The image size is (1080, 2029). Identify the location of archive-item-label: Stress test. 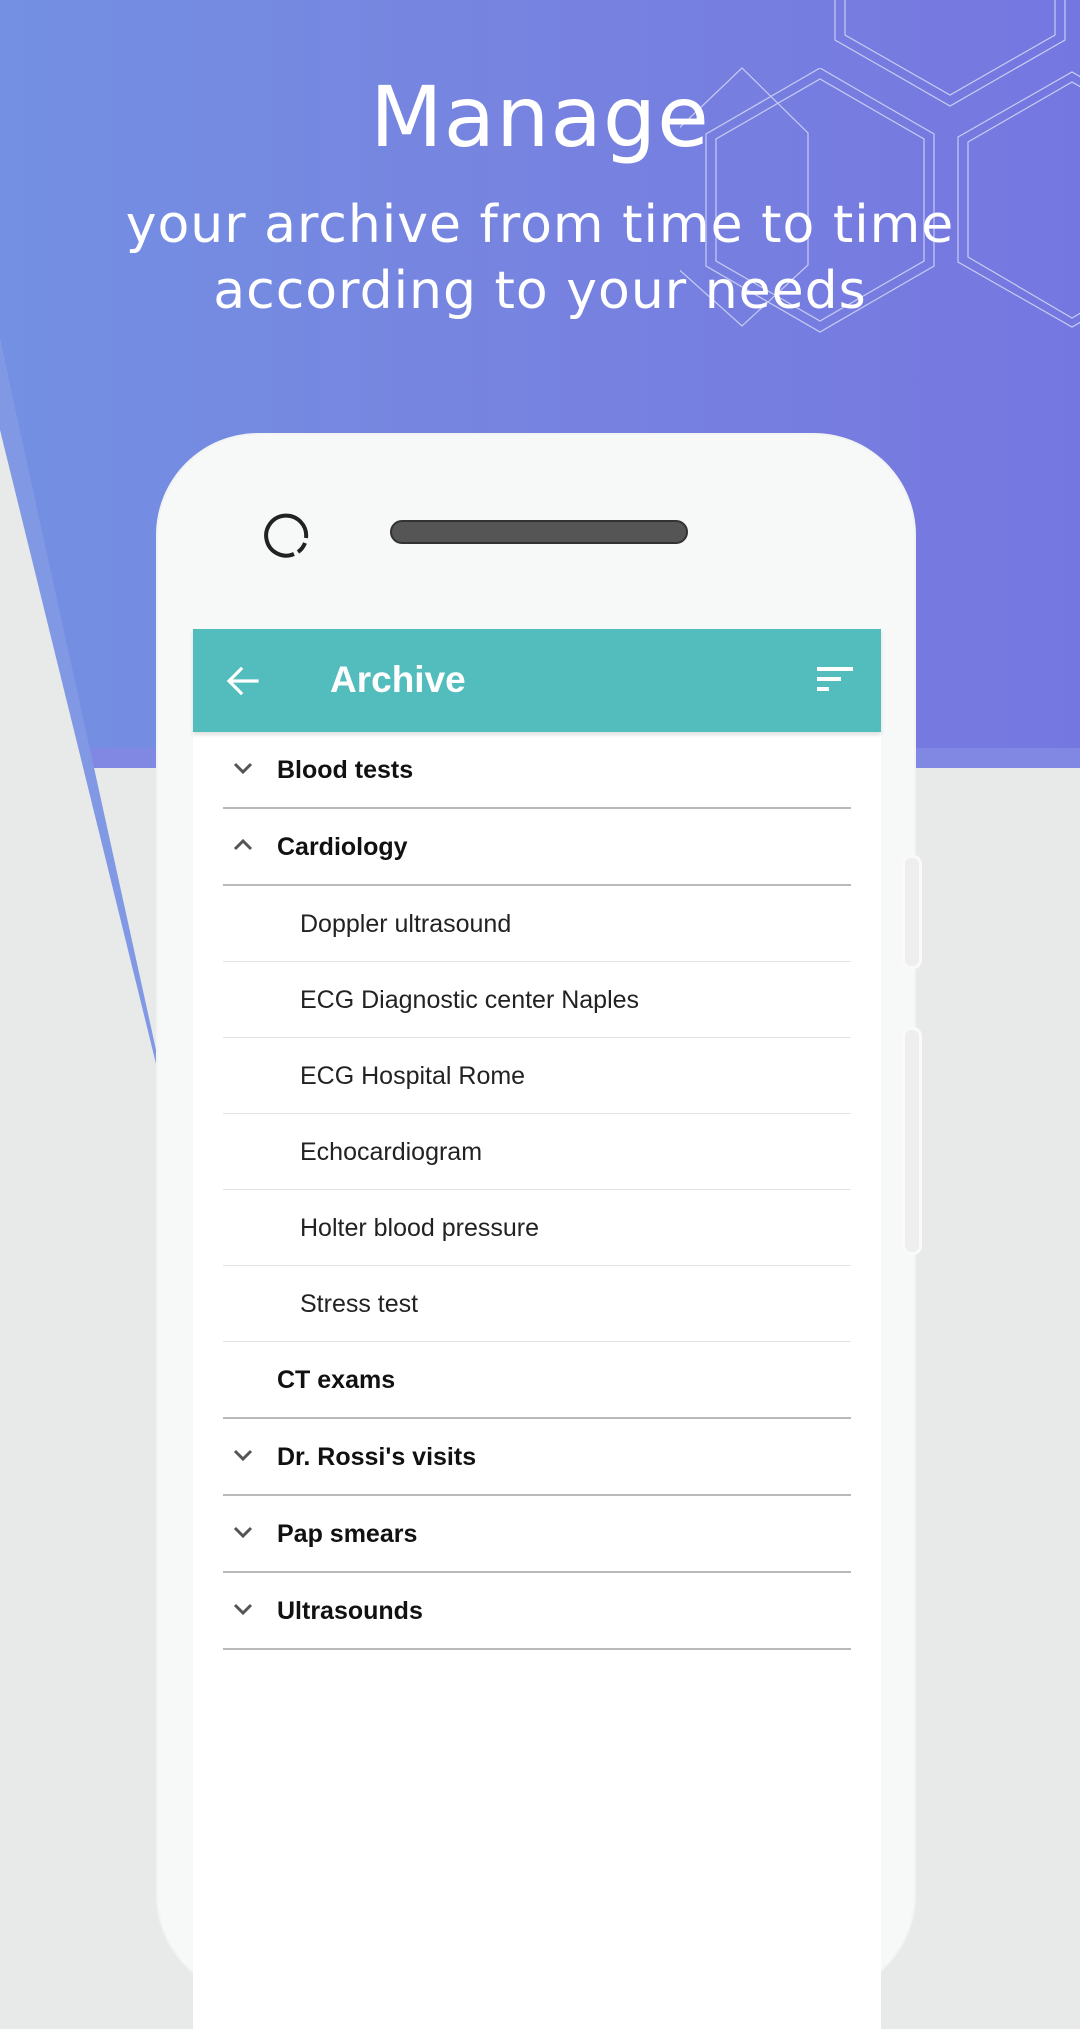
(359, 1304).